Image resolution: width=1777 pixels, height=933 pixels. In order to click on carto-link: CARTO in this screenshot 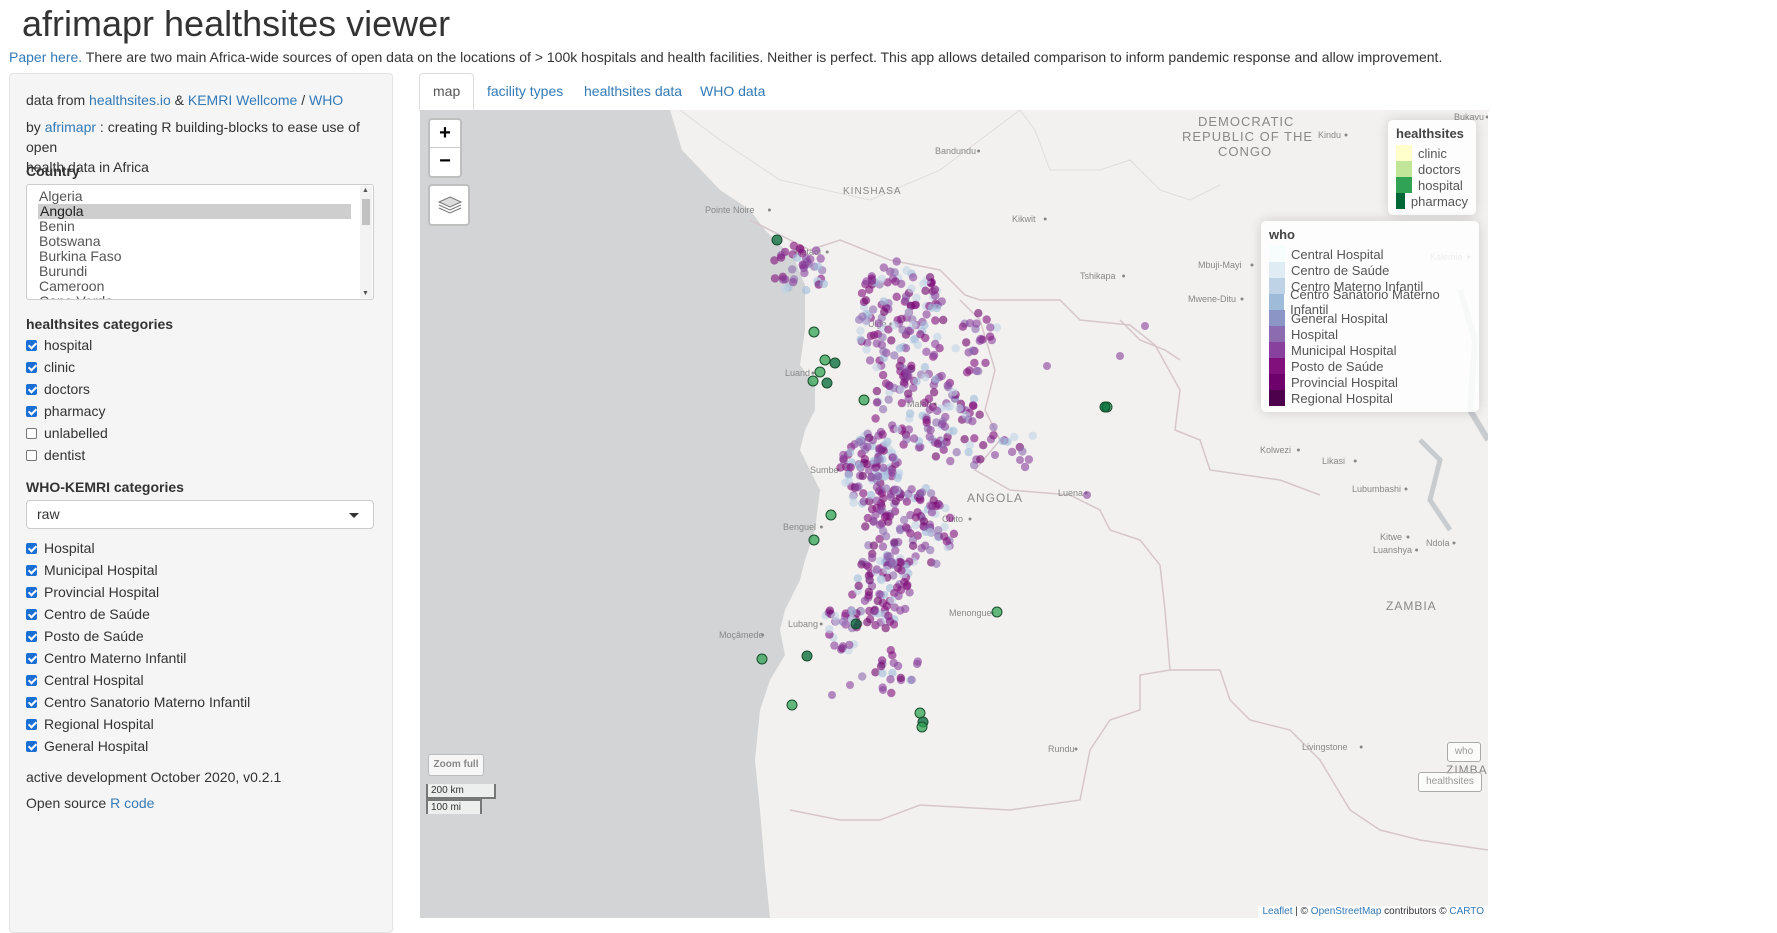, I will do `click(1466, 911)`.